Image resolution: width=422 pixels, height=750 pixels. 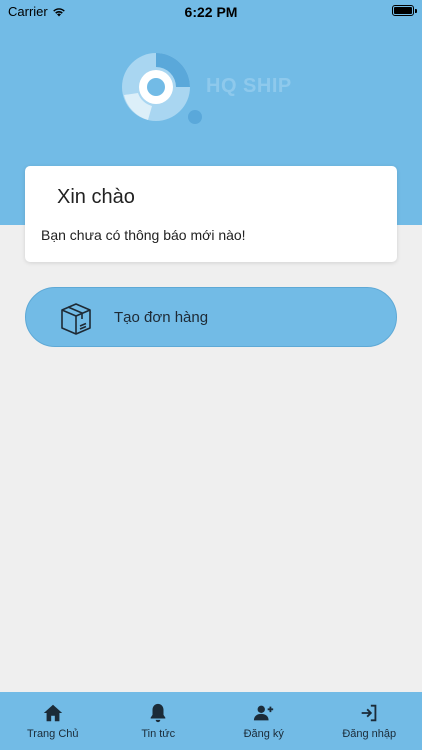 I want to click on create-order-label: Tạo đơn hàng, so click(x=161, y=317).